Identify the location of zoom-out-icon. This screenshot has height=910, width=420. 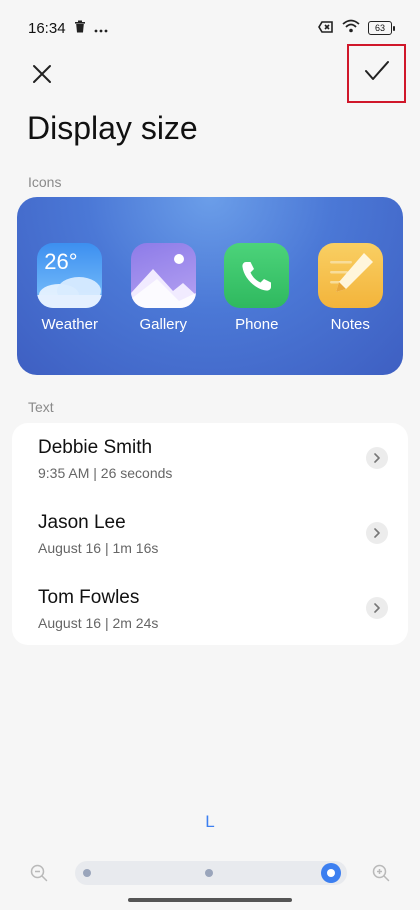
(39, 873).